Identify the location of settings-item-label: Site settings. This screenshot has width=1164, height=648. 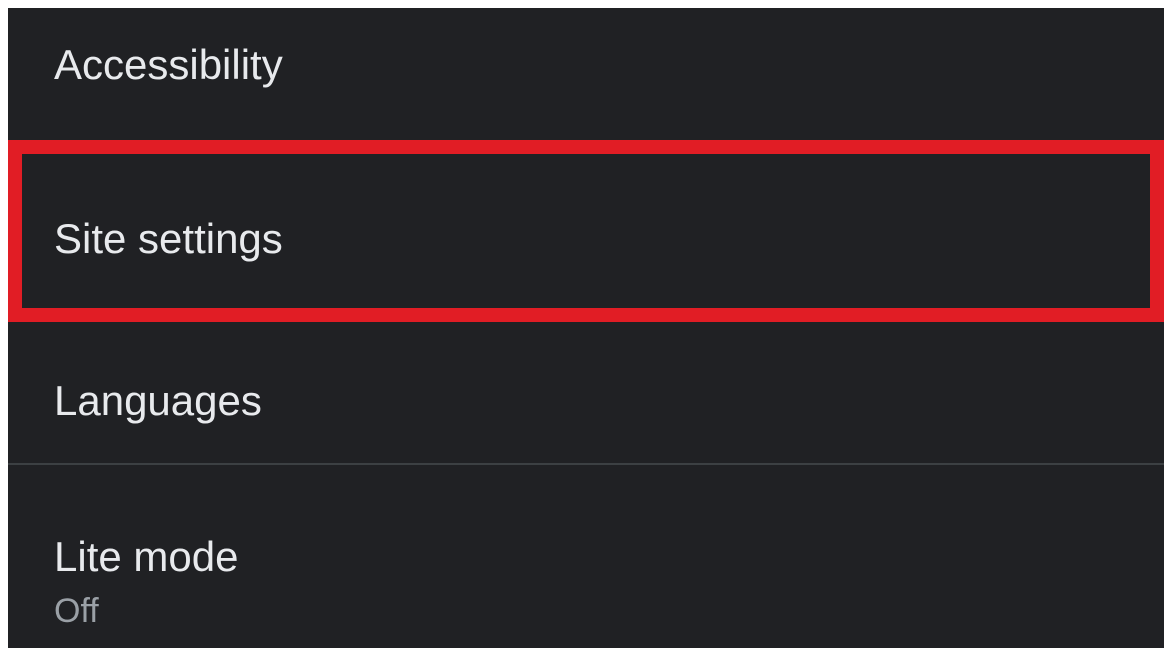
(168, 238).